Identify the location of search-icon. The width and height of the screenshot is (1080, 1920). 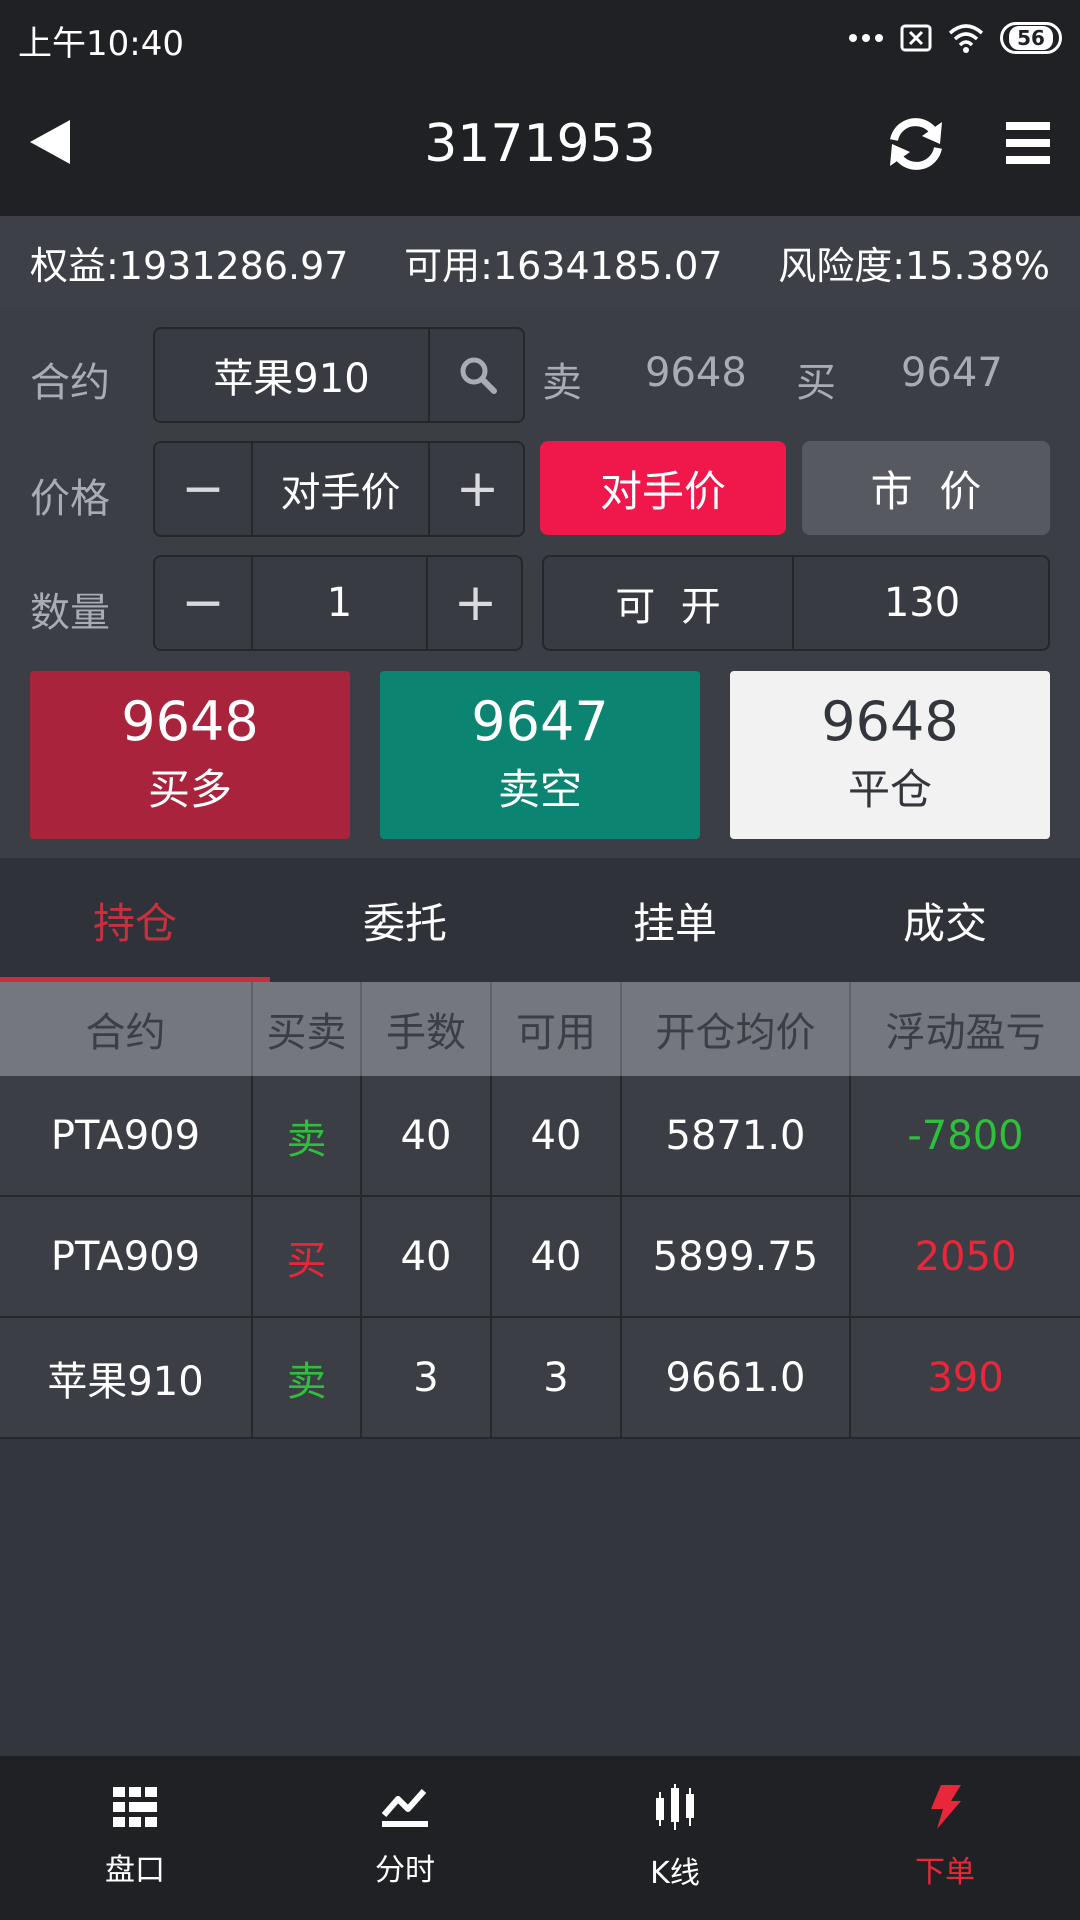
(478, 375).